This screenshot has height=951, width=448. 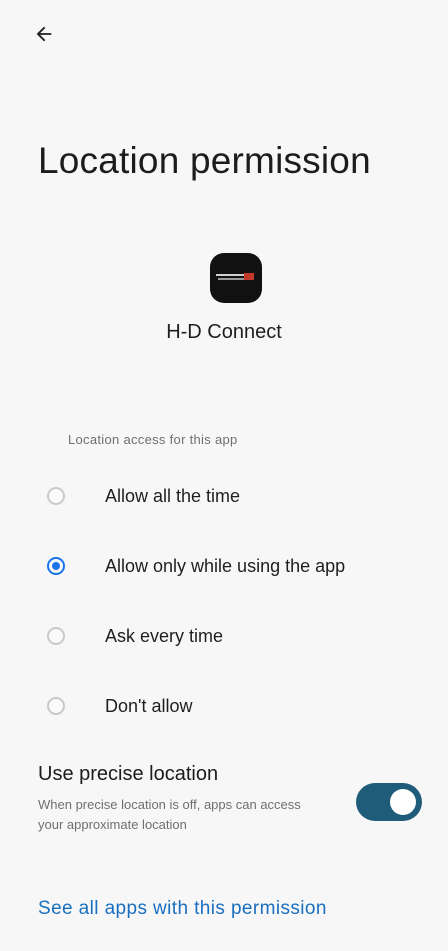 I want to click on section-label: Location access for this app, so click(x=153, y=439).